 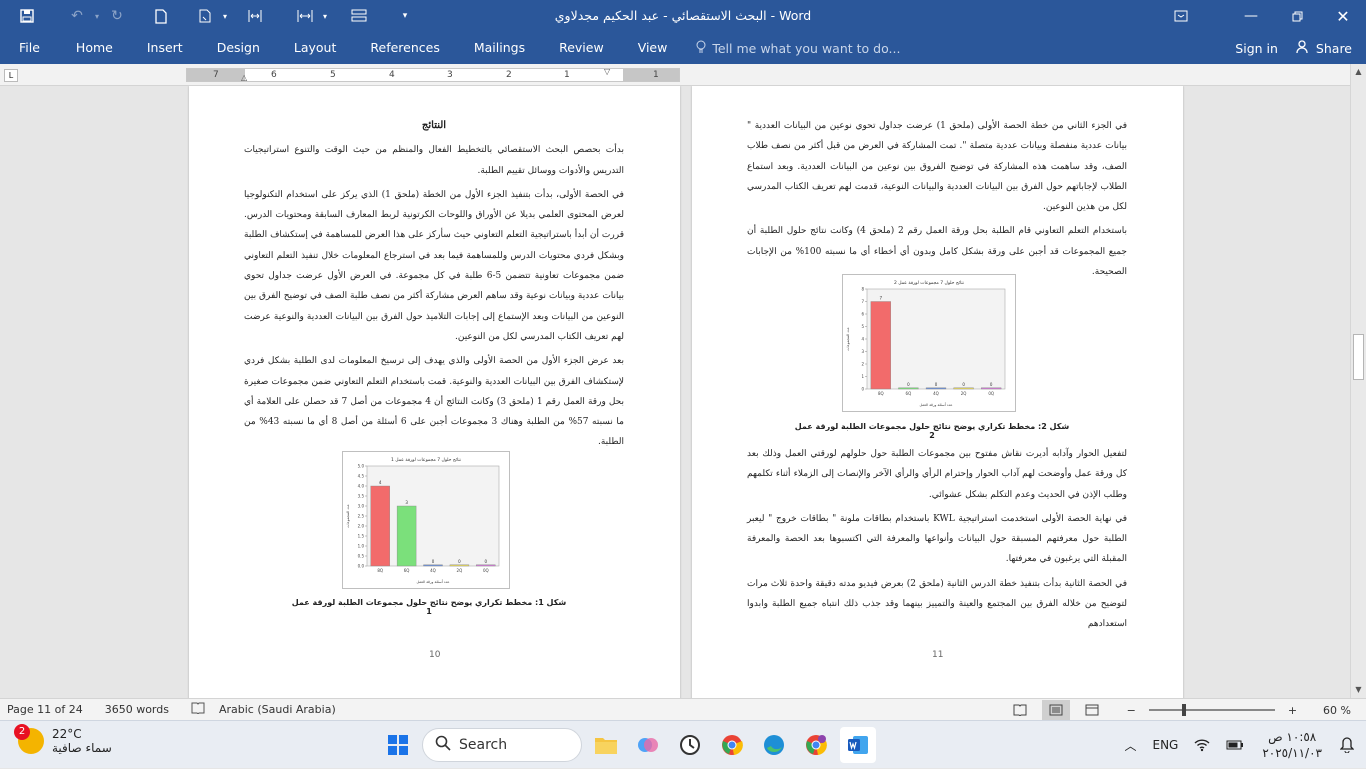 I want to click on word-icon, so click(x=858, y=745).